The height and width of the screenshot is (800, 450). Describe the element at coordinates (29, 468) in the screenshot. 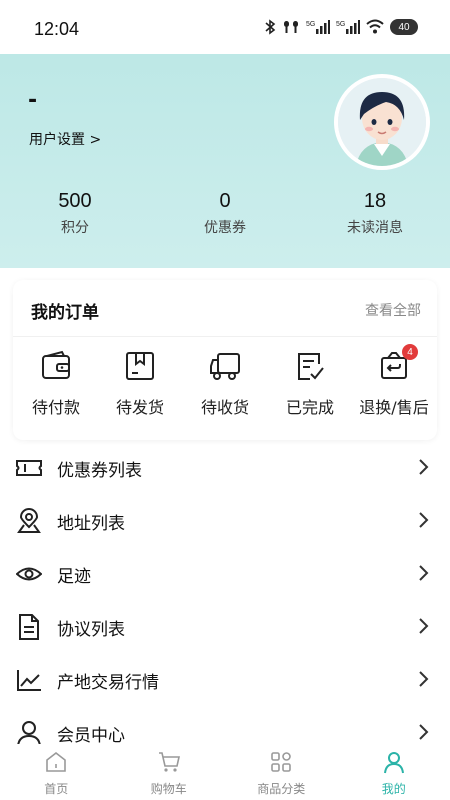

I see `ticket-icon` at that location.